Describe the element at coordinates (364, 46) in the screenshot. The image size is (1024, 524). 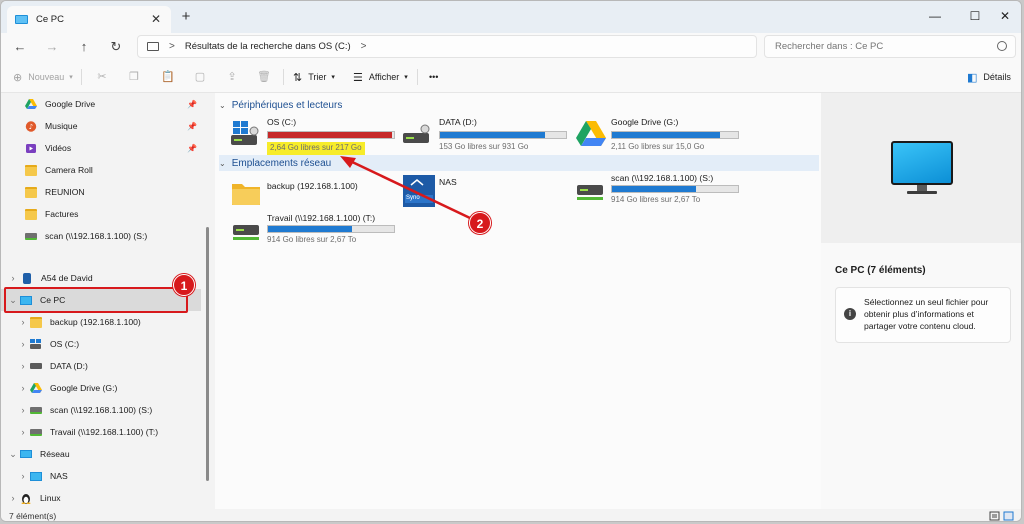
I see `breadcrumb-chevron-icon: >` at that location.